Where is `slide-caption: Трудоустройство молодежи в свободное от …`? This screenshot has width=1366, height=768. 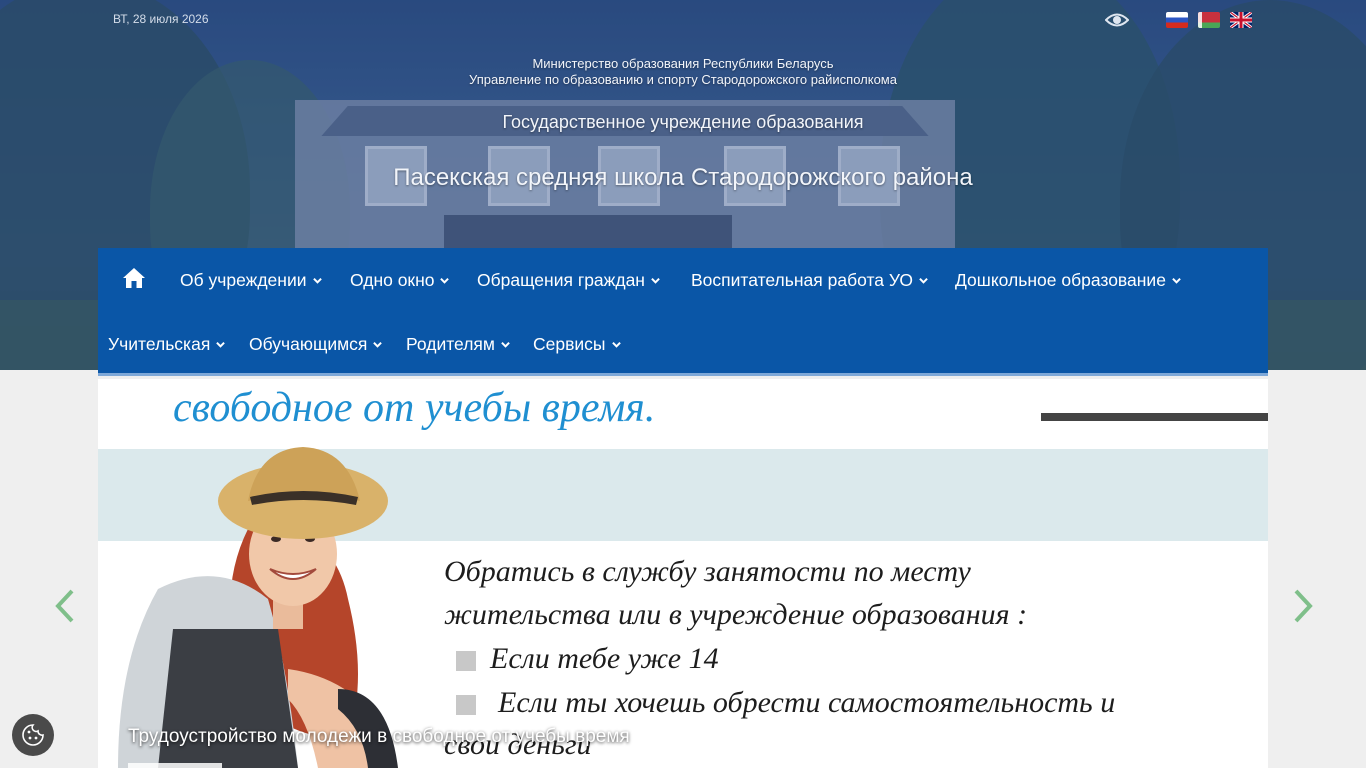 slide-caption: Трудоустройство молодежи в свободное от … is located at coordinates (379, 737).